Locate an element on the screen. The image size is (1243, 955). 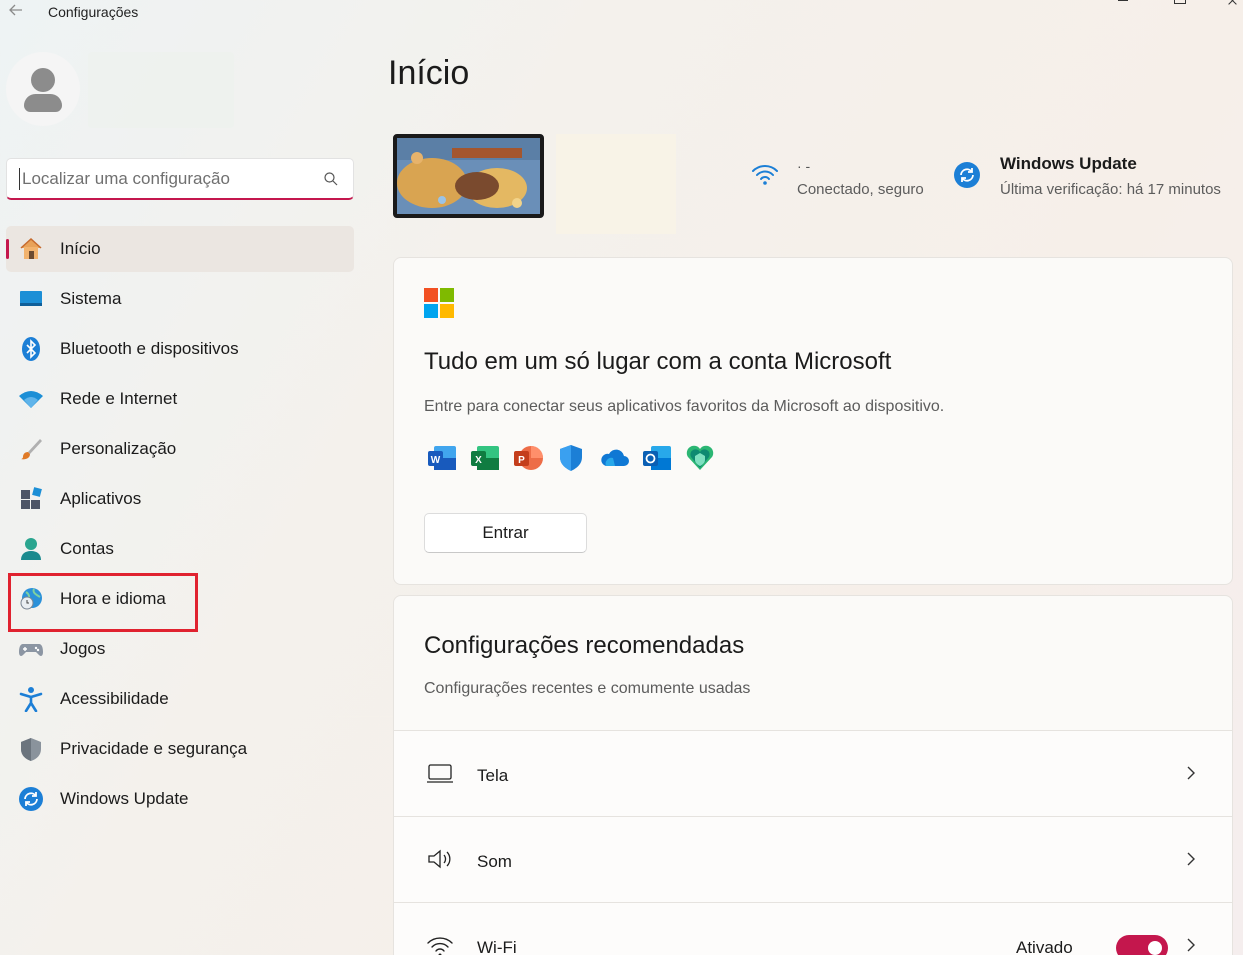
minimize-button is located at coordinates (1124, 4).